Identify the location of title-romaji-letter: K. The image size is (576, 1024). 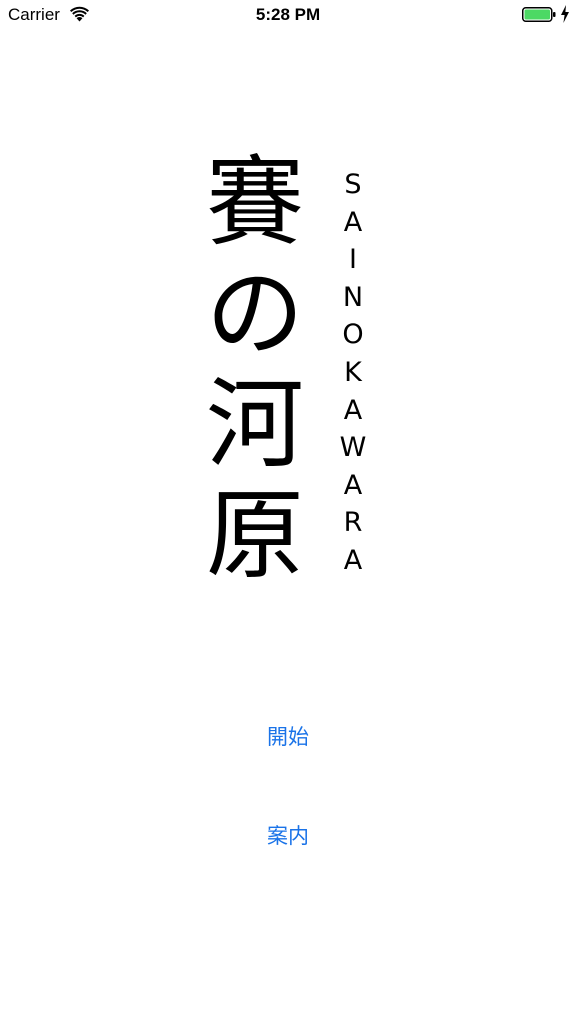
(353, 372).